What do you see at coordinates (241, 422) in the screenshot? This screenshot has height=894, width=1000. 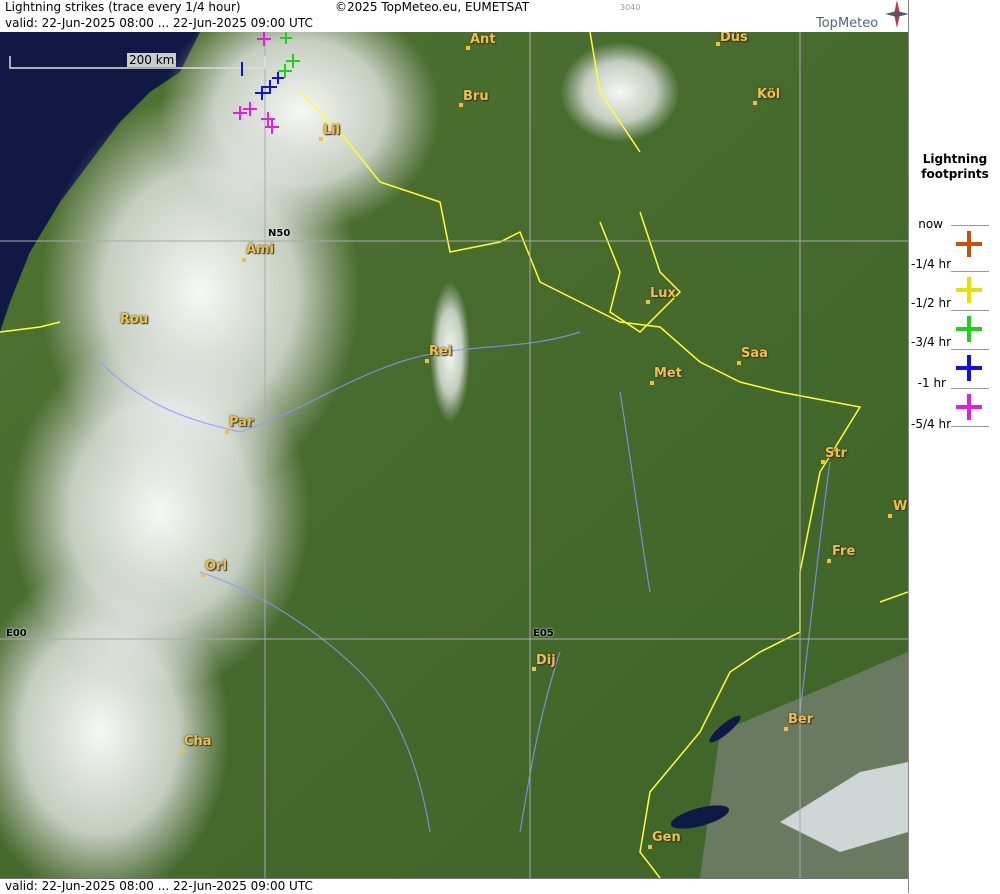 I see `city-par: Par` at bounding box center [241, 422].